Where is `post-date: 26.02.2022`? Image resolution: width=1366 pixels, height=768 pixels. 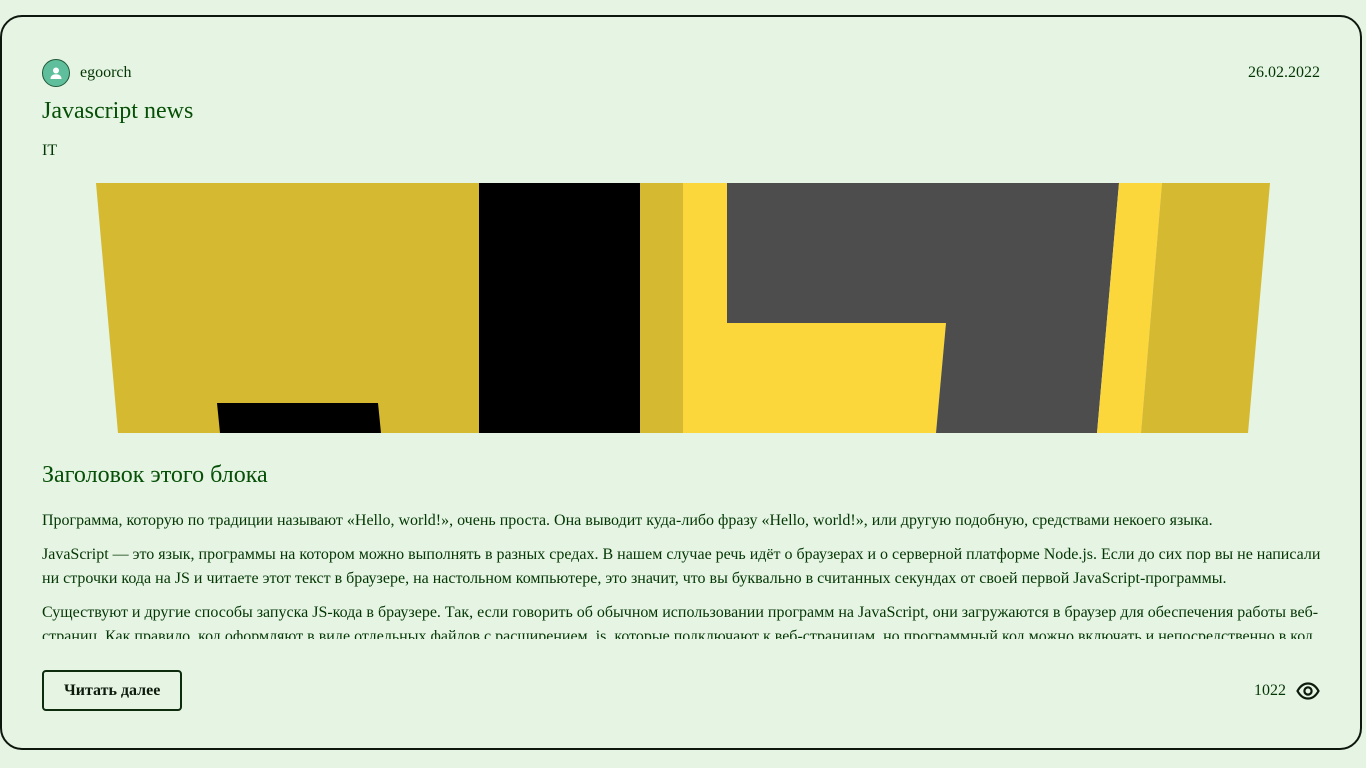 post-date: 26.02.2022 is located at coordinates (1284, 72).